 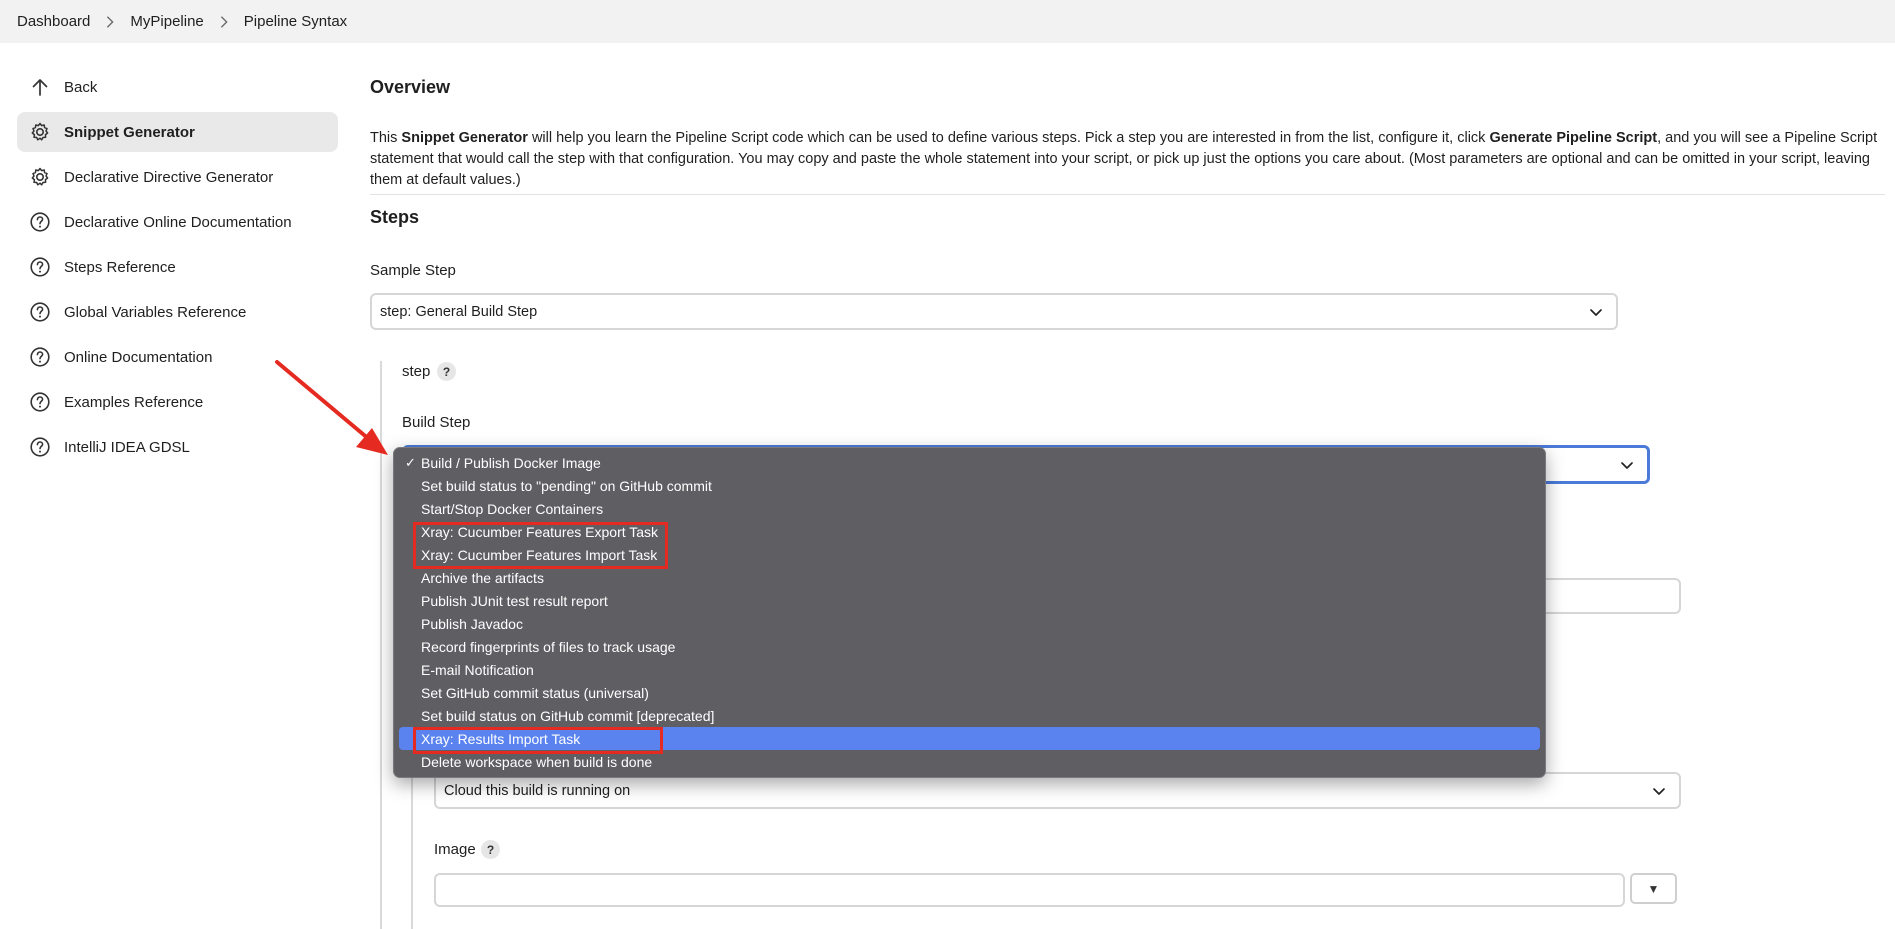 What do you see at coordinates (166, 21) in the screenshot?
I see `breadcrumb-mypipeline: MyPipeline` at bounding box center [166, 21].